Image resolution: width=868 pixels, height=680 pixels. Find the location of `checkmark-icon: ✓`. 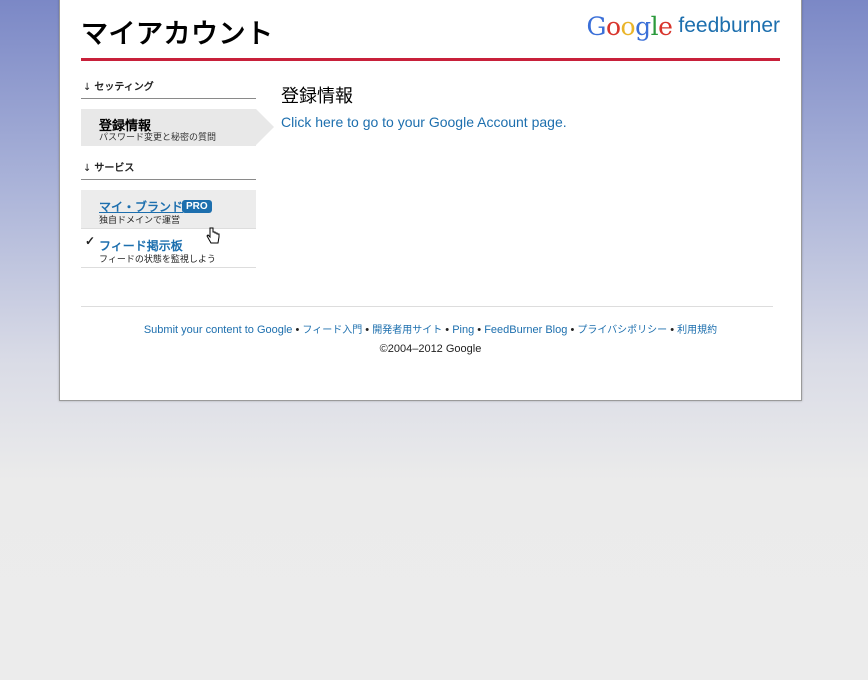

checkmark-icon: ✓ is located at coordinates (90, 241).